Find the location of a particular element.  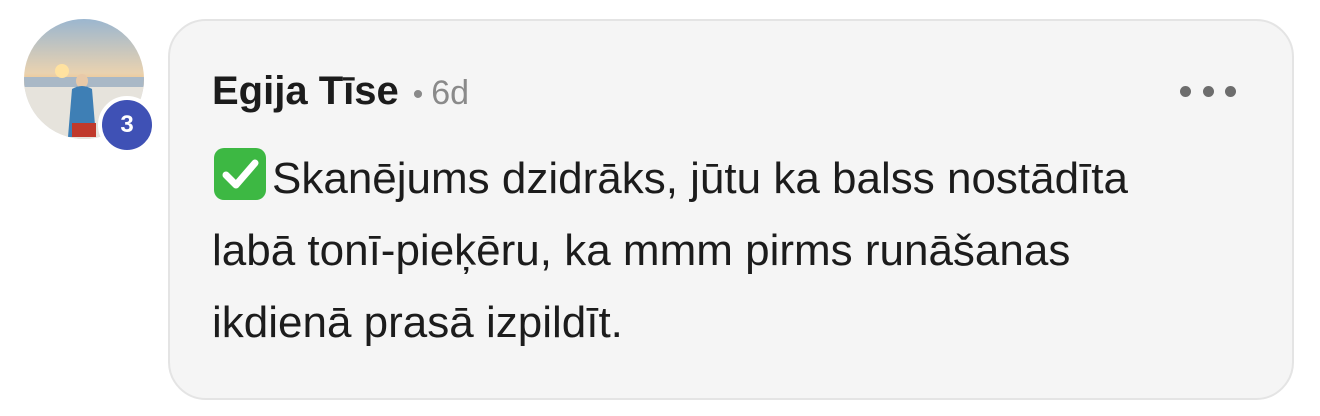

comment-header: Egija Tīse • 6d is located at coordinates (340, 91).